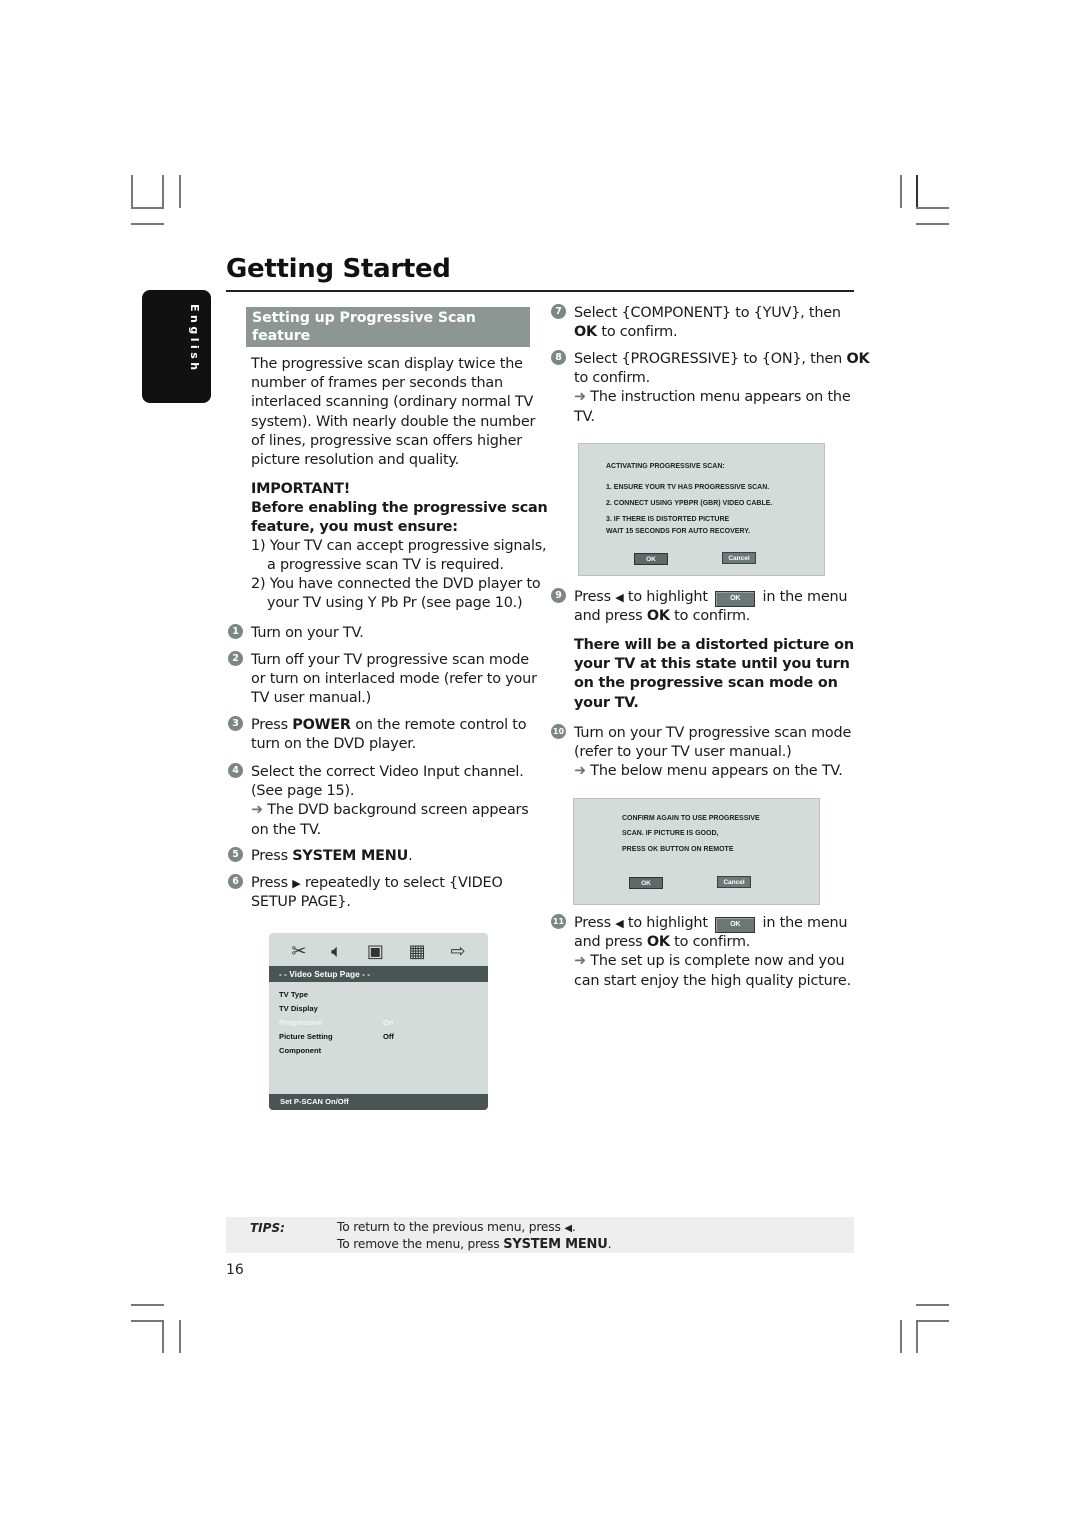  Describe the element at coordinates (378, 974) in the screenshot. I see `menu-header: - - Video Setup Page - -` at that location.